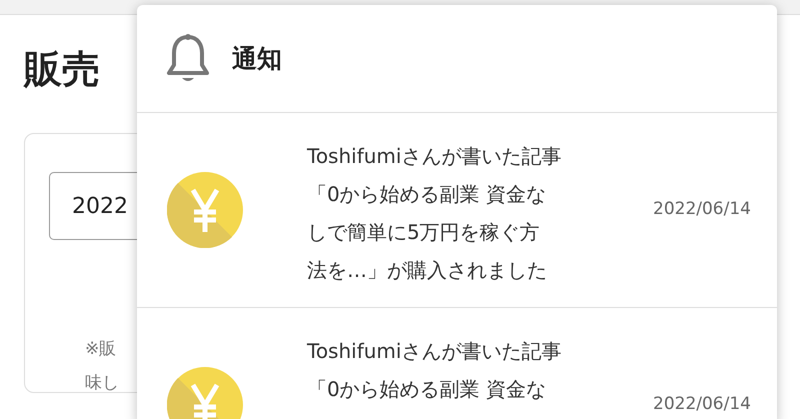  Describe the element at coordinates (434, 370) in the screenshot. I see `notification-message: Toshifumiさんが書いた記事 「0から始める副業 資金な` at that location.